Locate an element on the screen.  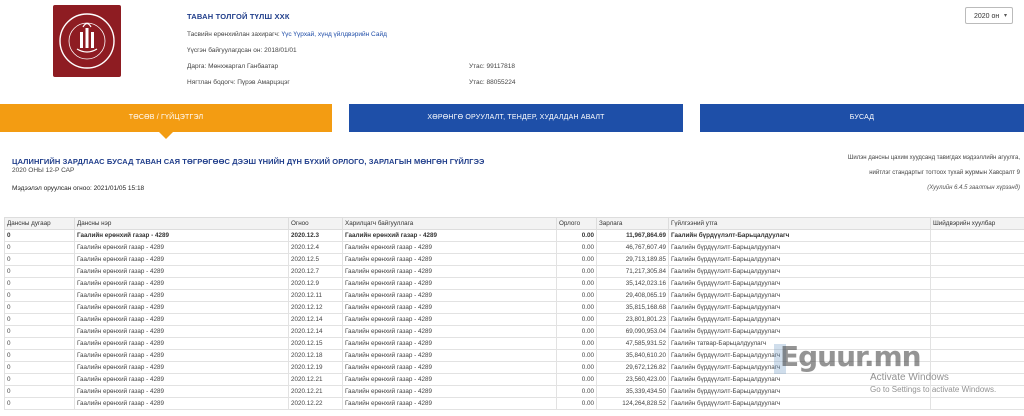
accountant-label: Нягтлан бодогч: is located at coordinates (211, 82).